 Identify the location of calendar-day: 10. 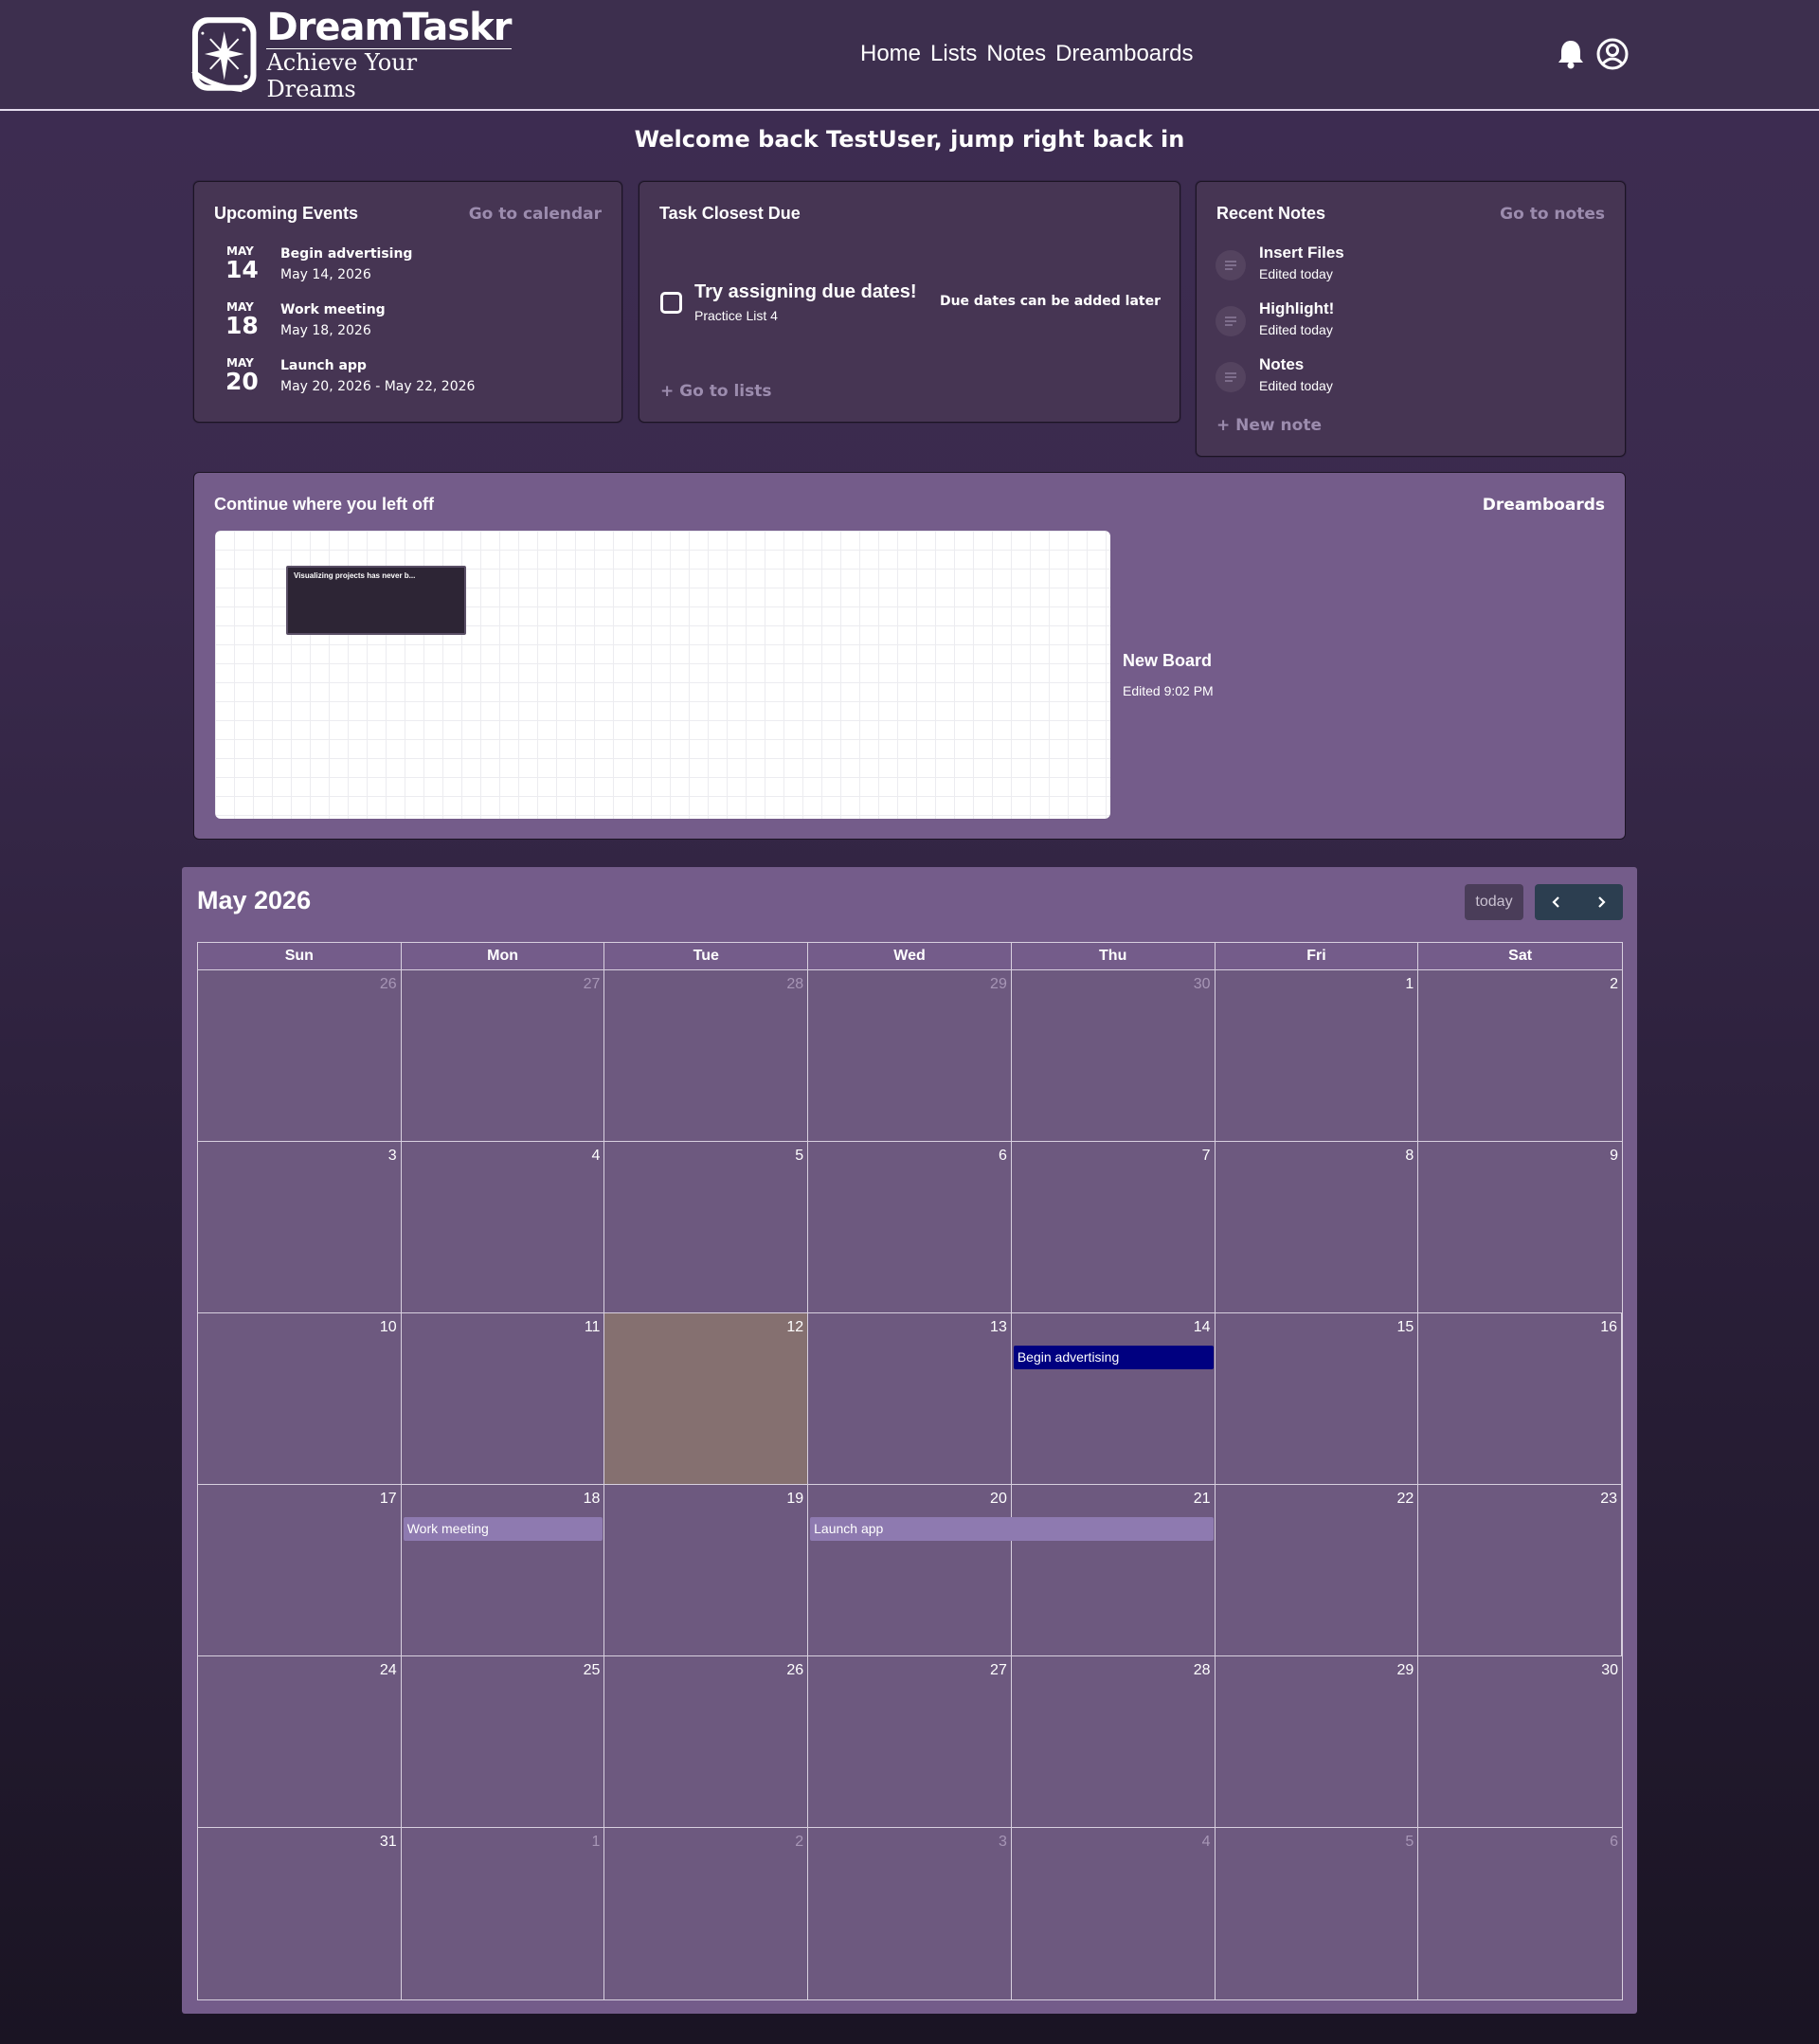
(300, 1399).